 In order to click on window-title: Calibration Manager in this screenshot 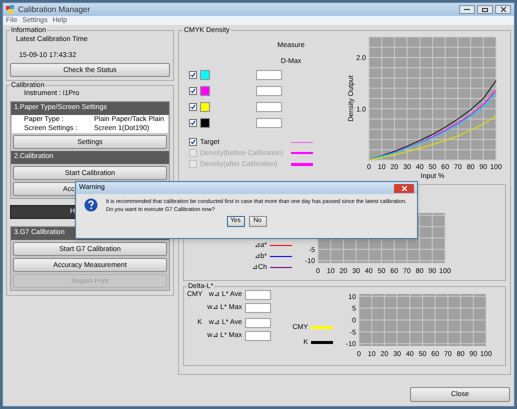, I will do `click(54, 10)`.